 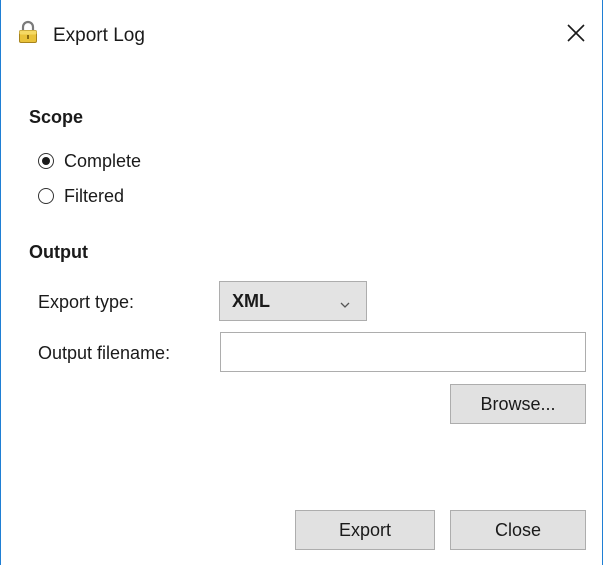 I want to click on scope-option-filtered: Filtered, so click(x=81, y=196).